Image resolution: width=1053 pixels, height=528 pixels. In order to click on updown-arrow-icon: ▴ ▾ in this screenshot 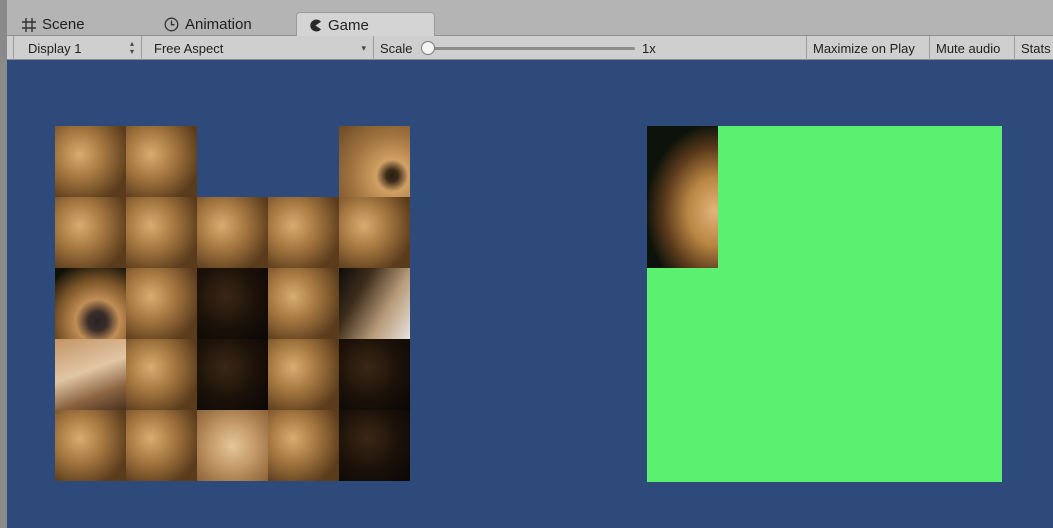, I will do `click(131, 47)`.